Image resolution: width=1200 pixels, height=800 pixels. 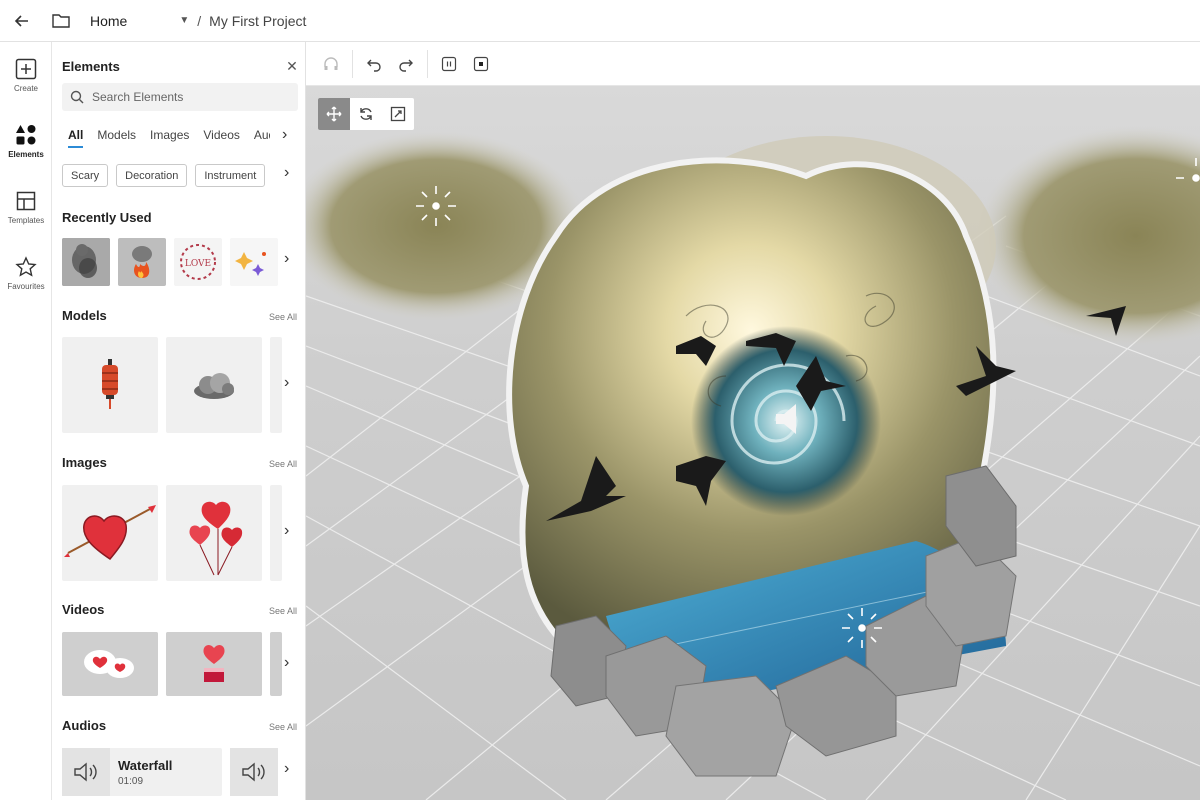 What do you see at coordinates (77, 97) in the screenshot?
I see `search-icon` at bounding box center [77, 97].